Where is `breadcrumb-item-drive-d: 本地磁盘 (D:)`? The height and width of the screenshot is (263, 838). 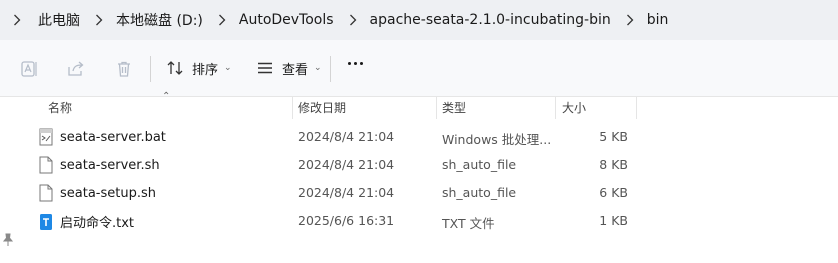 breadcrumb-item-drive-d: 本地磁盘 (D:) is located at coordinates (160, 20).